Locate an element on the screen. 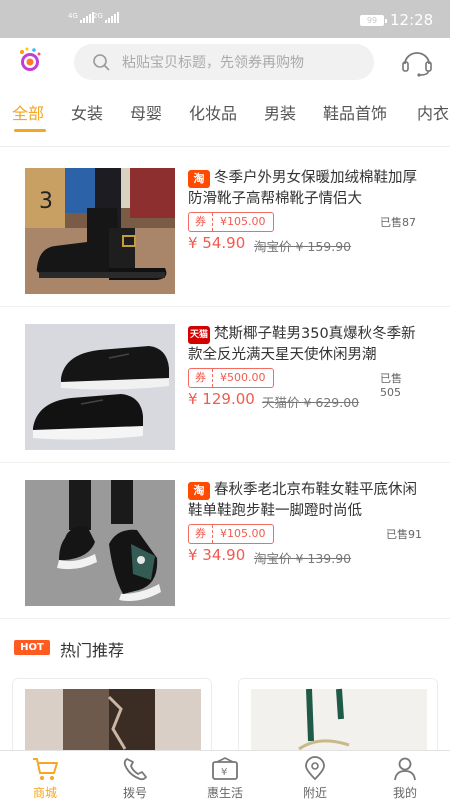 The image size is (450, 800). nav-label: 惠生活 is located at coordinates (224, 793).